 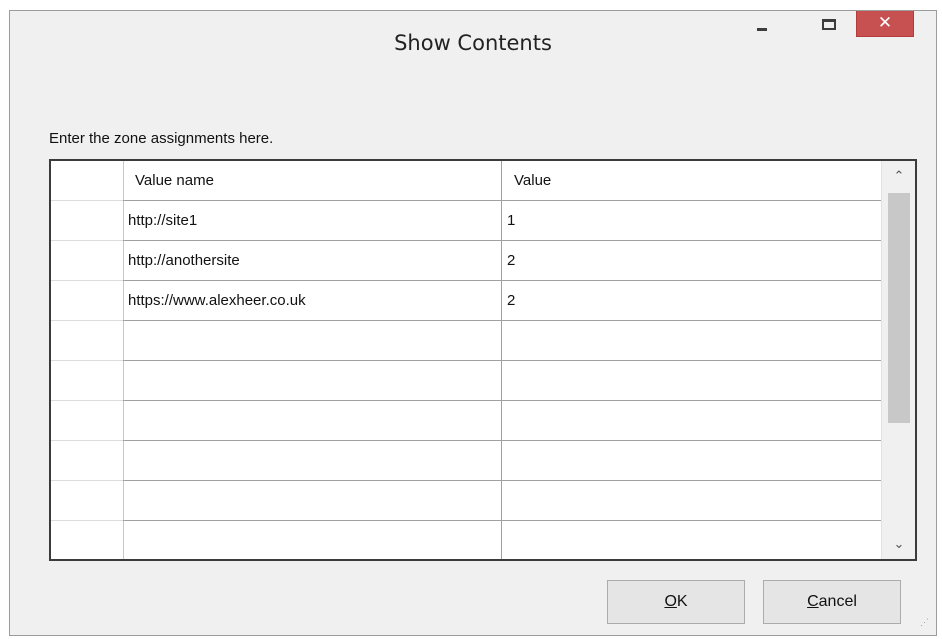 I want to click on window-title: Show Contents, so click(x=473, y=43).